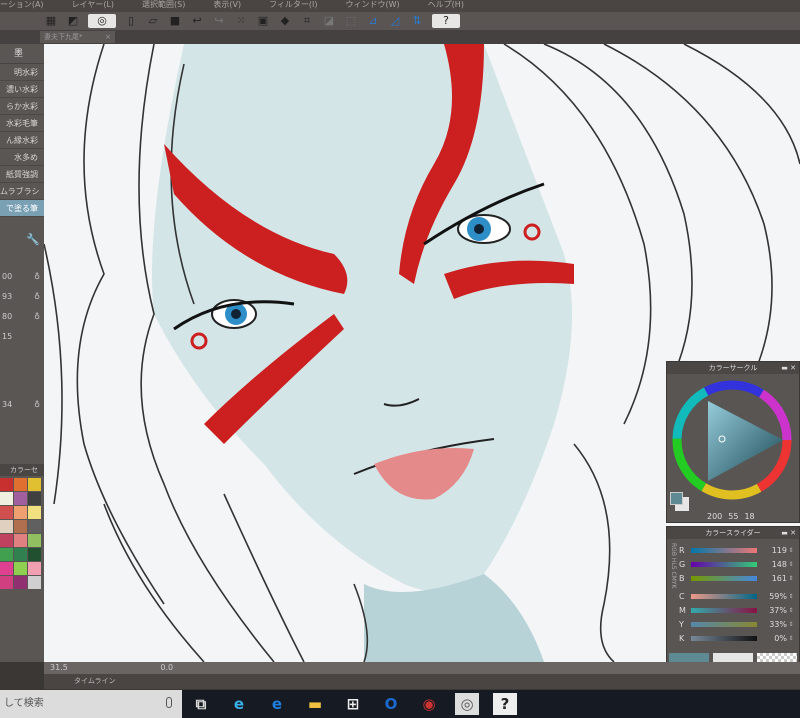  Describe the element at coordinates (351, 21) in the screenshot. I see `selection-show-icon: ⬚` at that location.